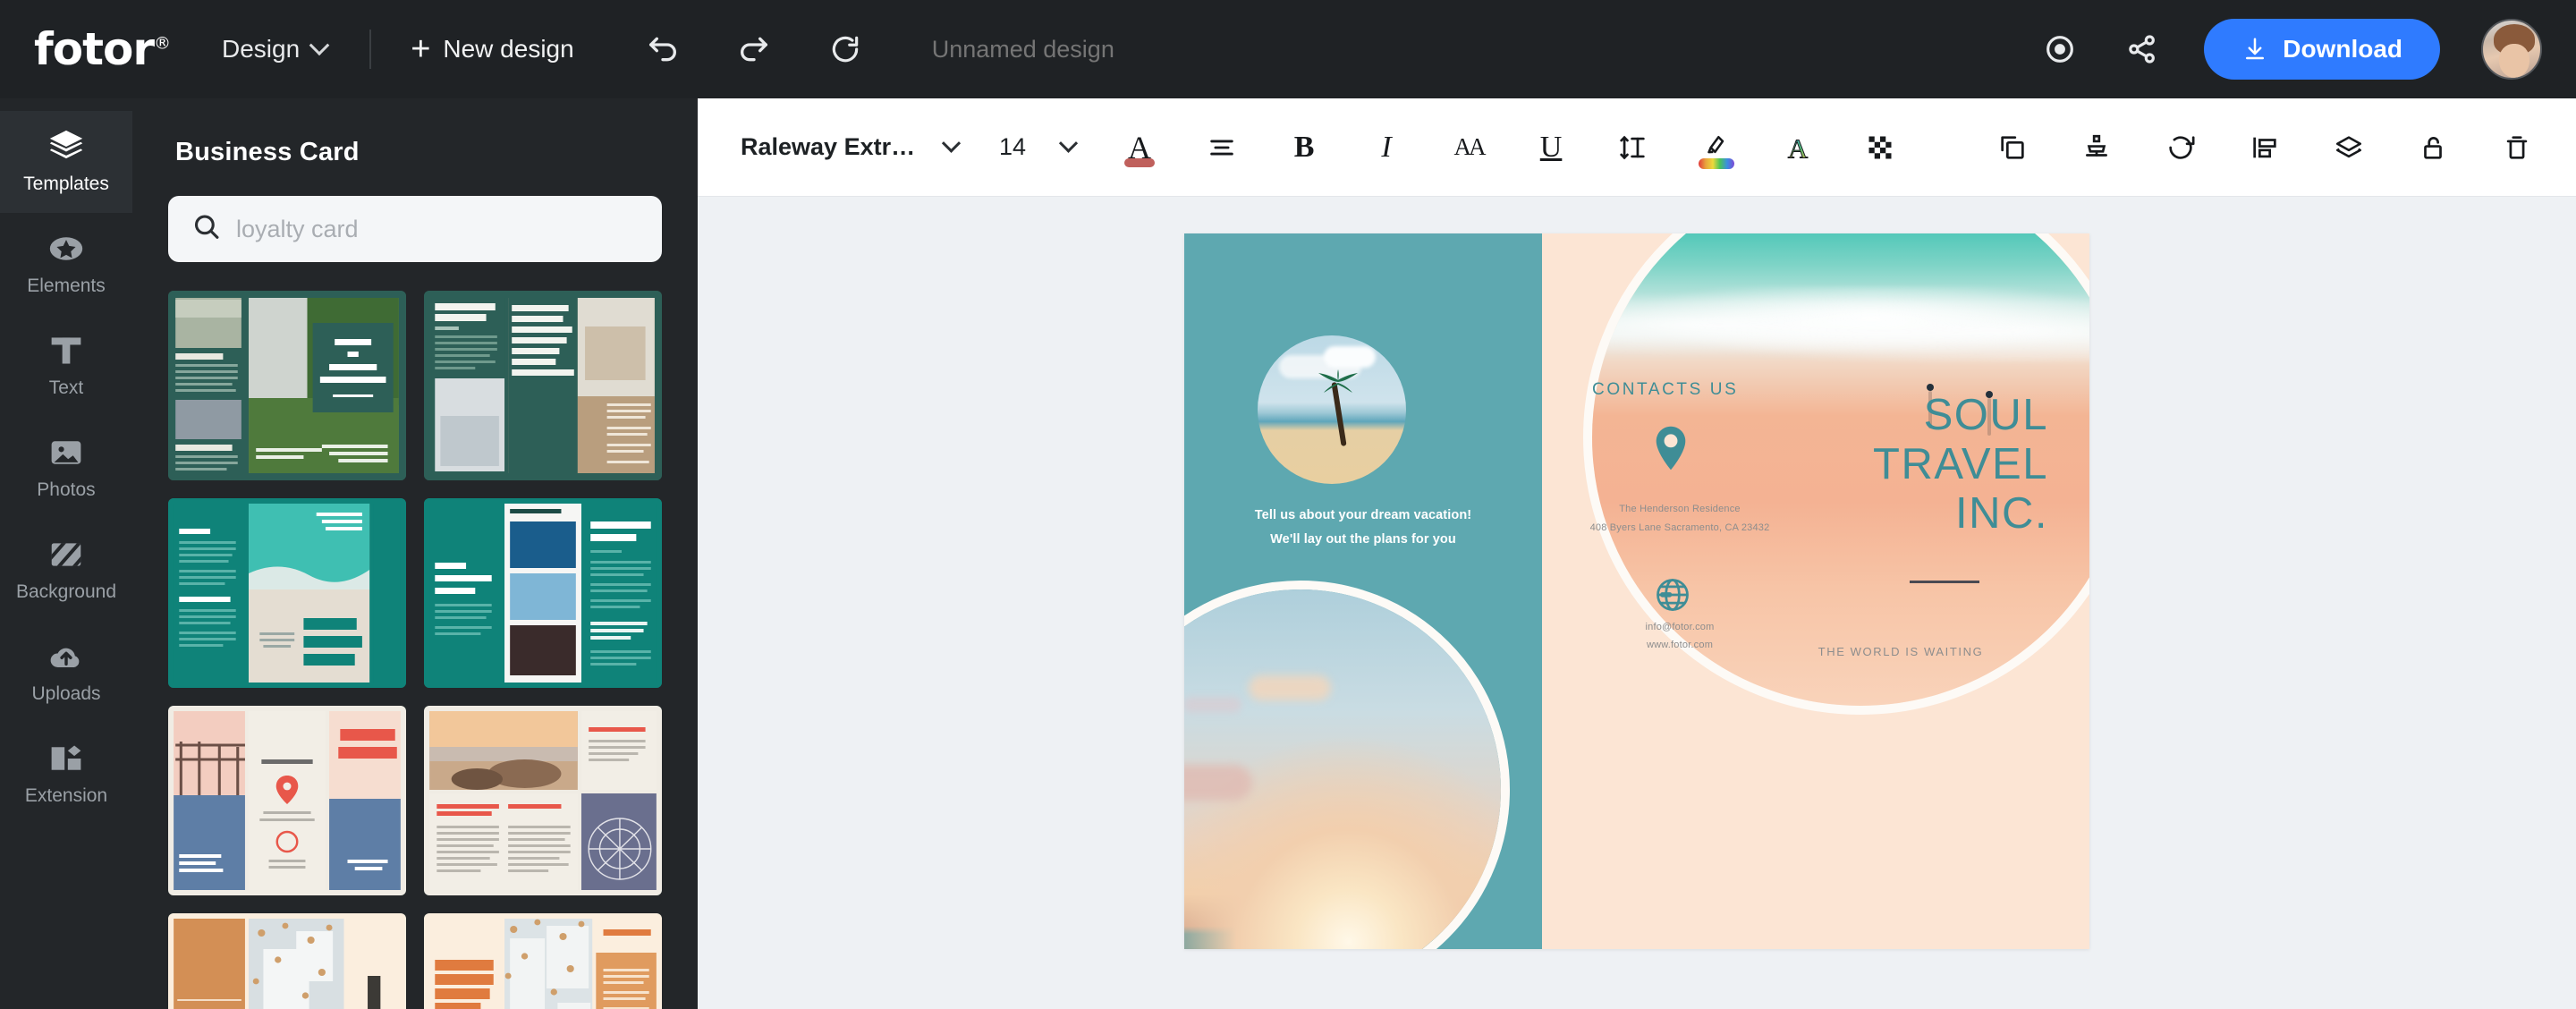 The image size is (2576, 1009). I want to click on delete-button, so click(2517, 148).